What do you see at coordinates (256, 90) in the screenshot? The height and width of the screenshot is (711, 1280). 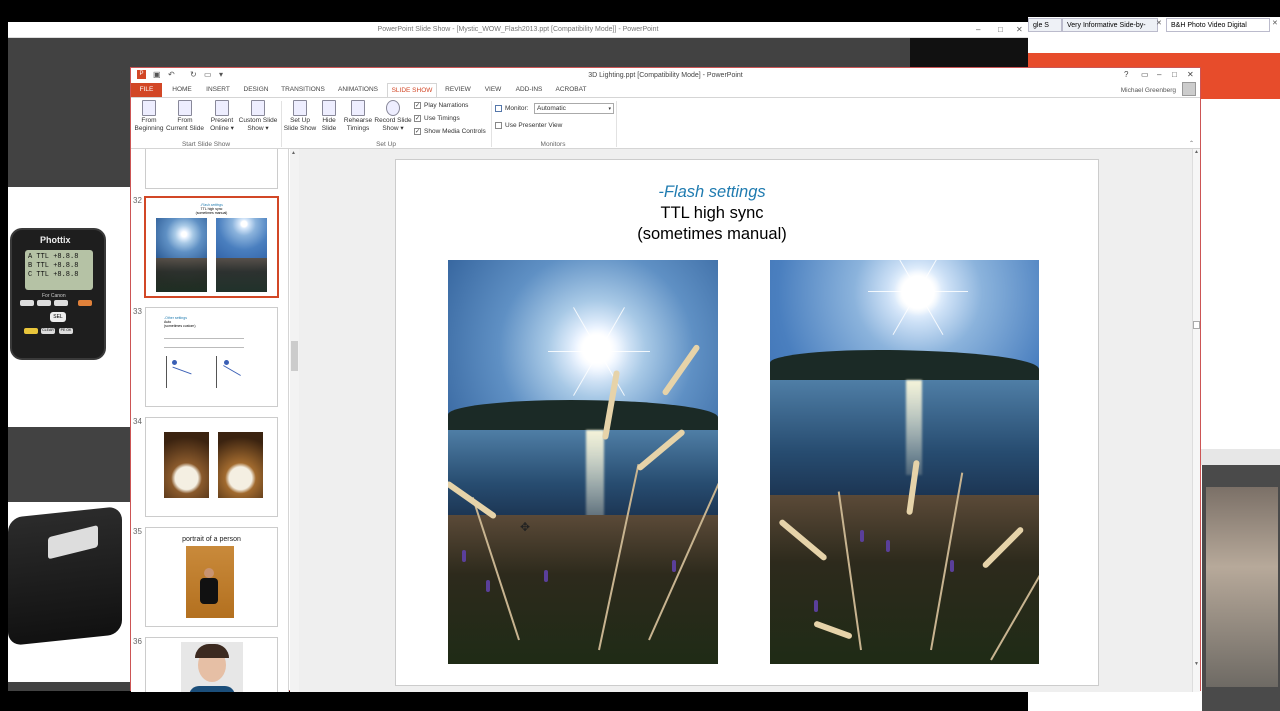 I see `tab-design: DESIGN` at bounding box center [256, 90].